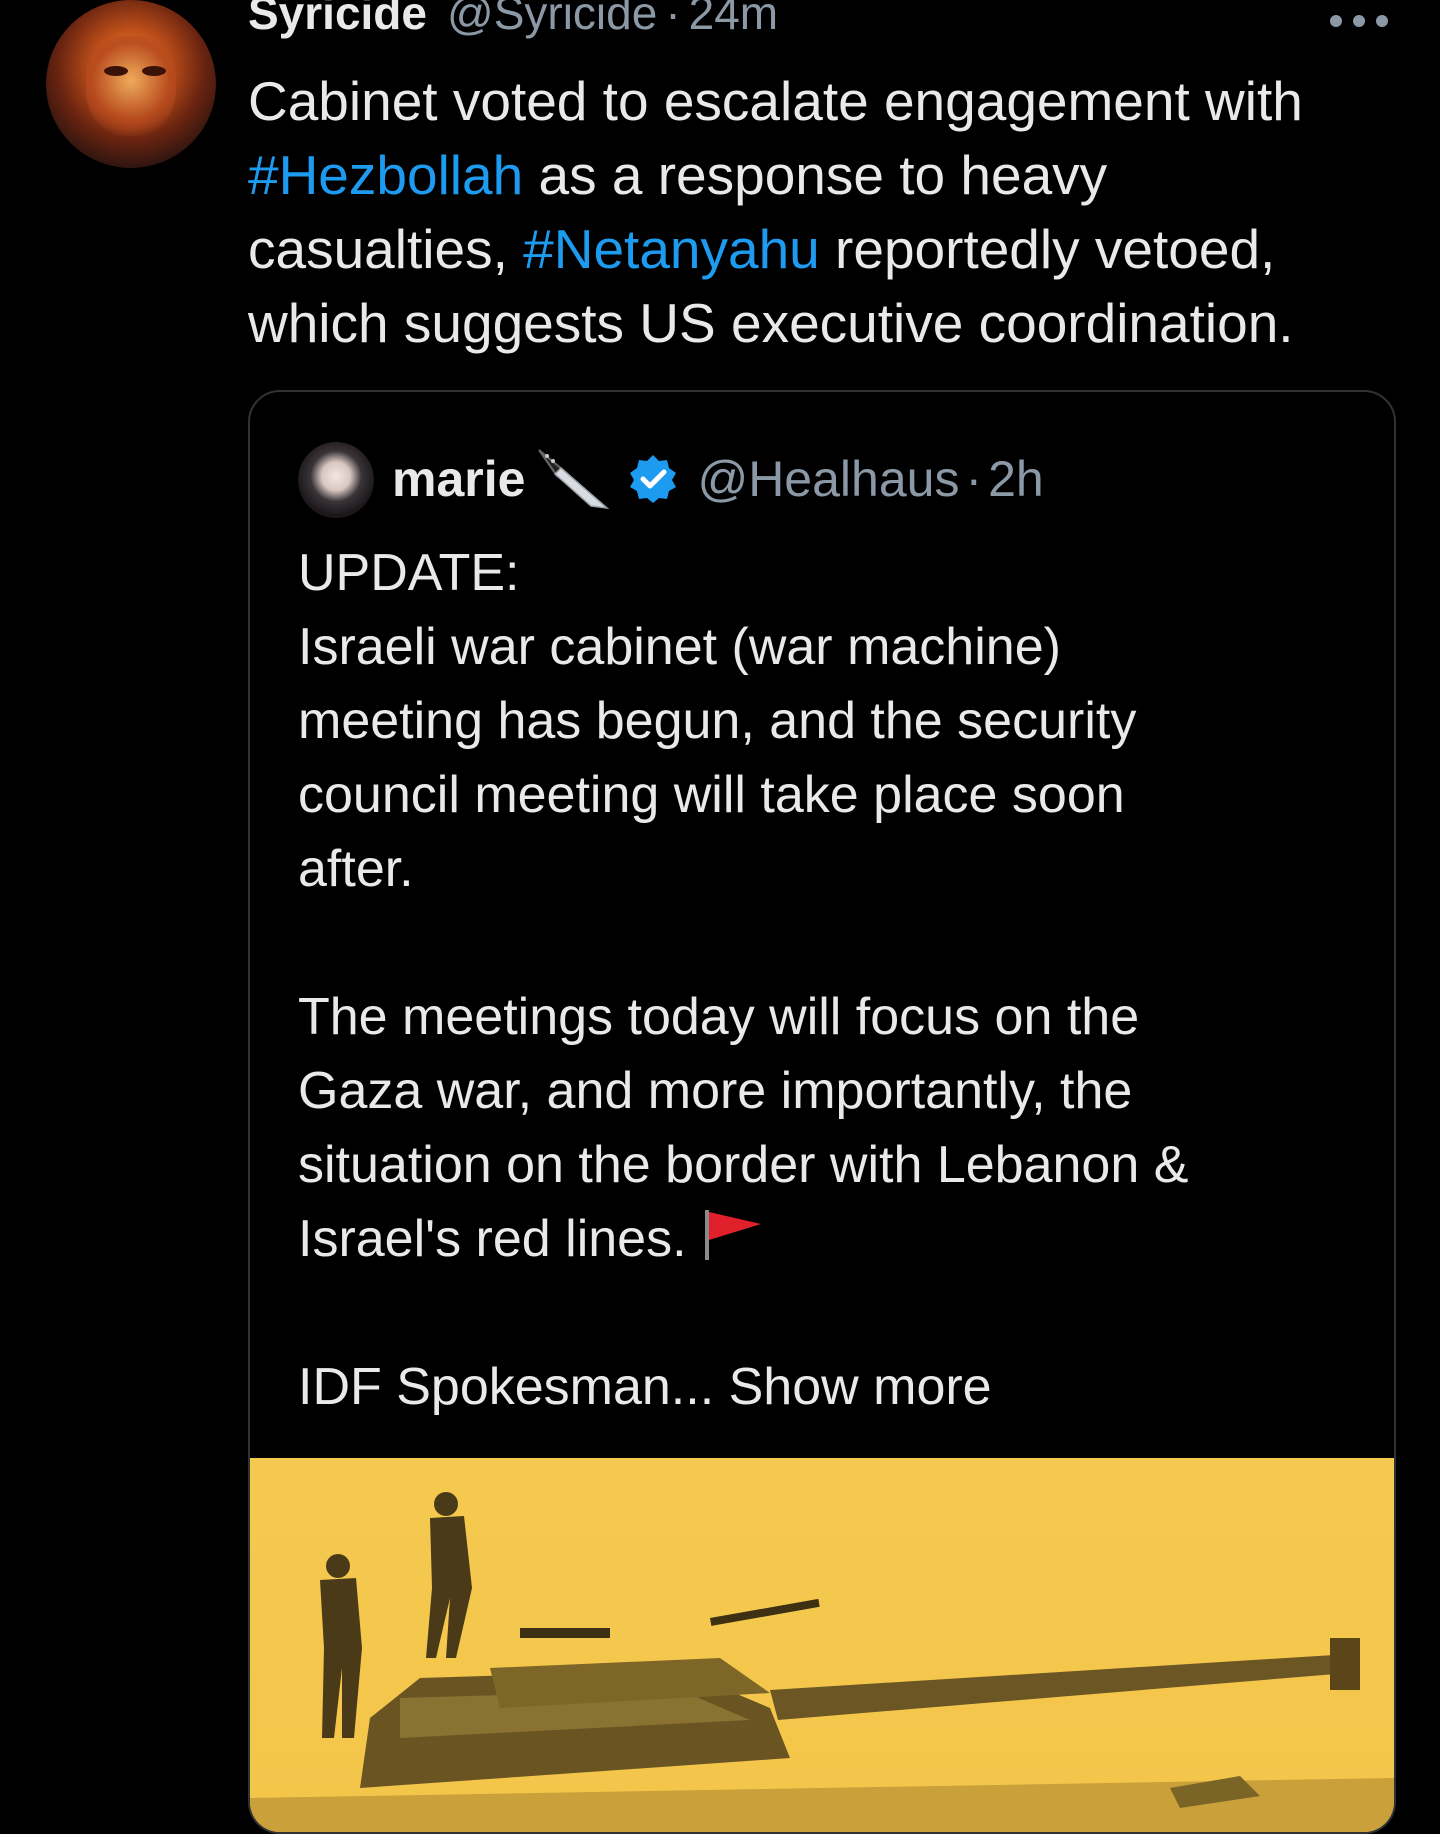  Describe the element at coordinates (711, 795) in the screenshot. I see `quoted-line: council meeting will take place soon` at that location.